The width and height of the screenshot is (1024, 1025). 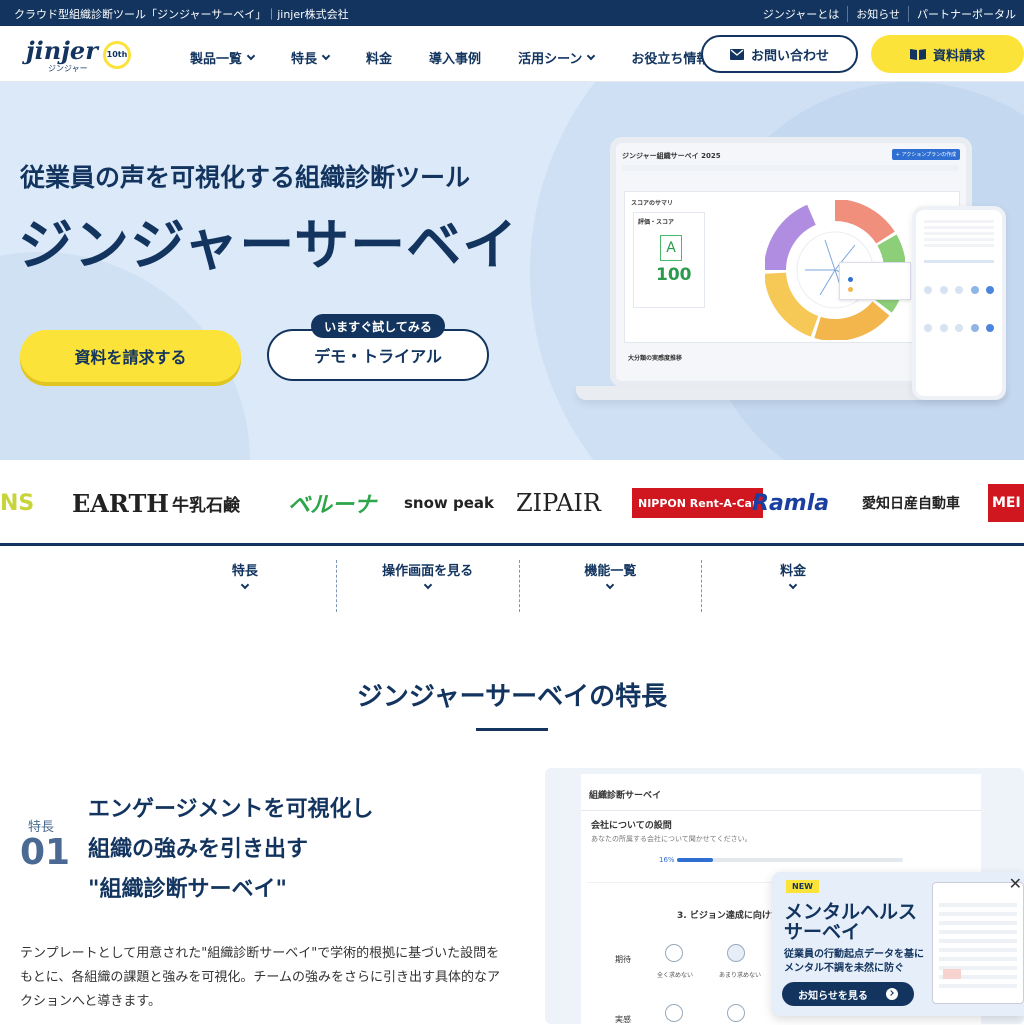 I want to click on try-now-tag: いますぐ試してみる, so click(x=378, y=326).